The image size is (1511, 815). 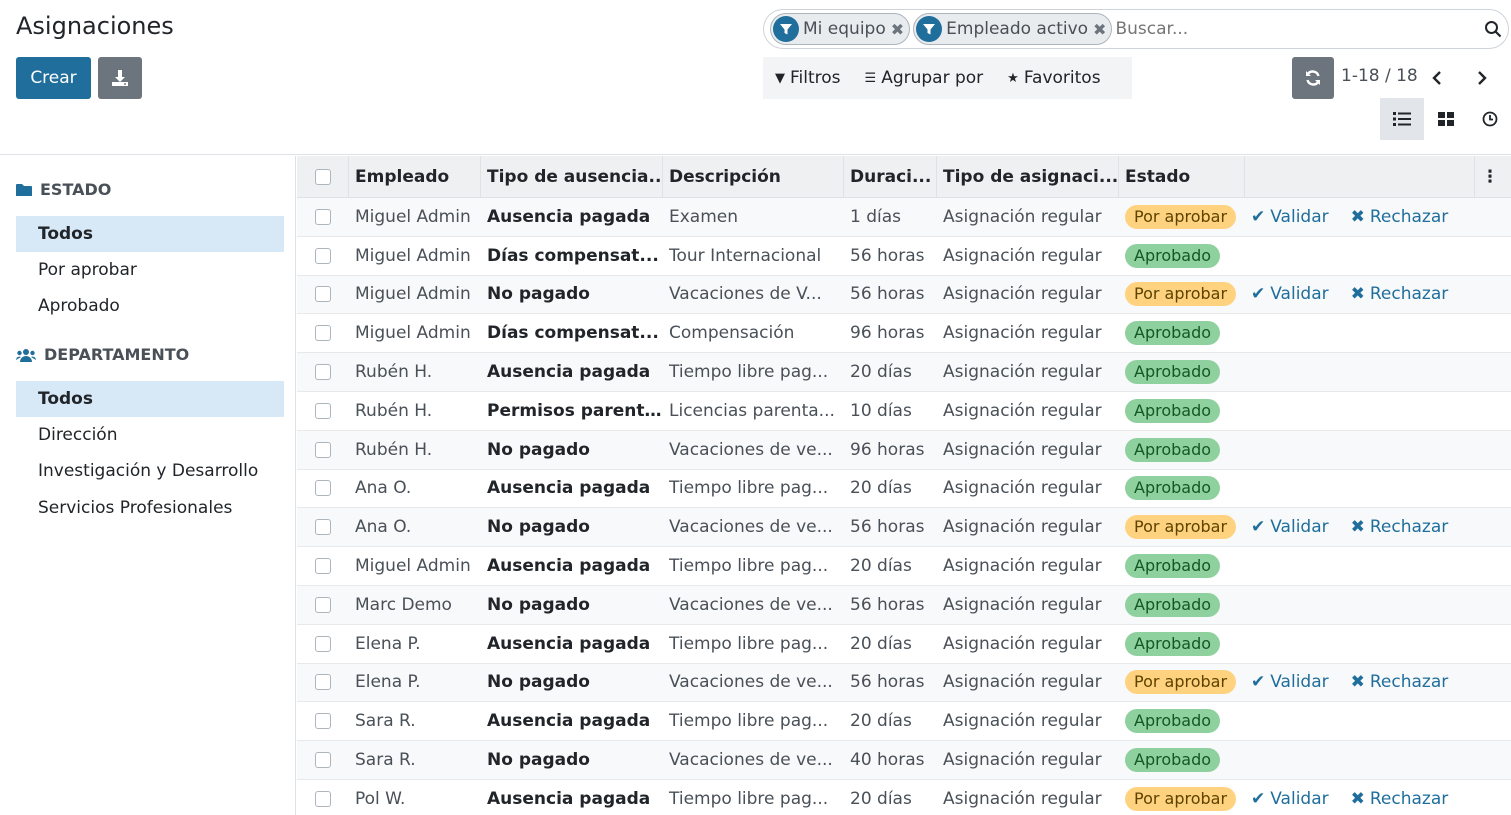 I want to click on state-filter-all: Todos, so click(x=150, y=234).